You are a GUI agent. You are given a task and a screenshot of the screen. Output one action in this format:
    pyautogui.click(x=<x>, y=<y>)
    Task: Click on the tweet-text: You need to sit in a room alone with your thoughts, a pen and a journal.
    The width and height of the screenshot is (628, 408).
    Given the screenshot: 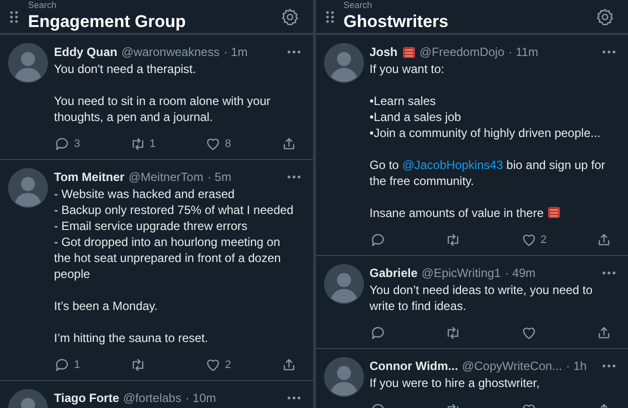 What is the action you would take?
    pyautogui.click(x=162, y=109)
    